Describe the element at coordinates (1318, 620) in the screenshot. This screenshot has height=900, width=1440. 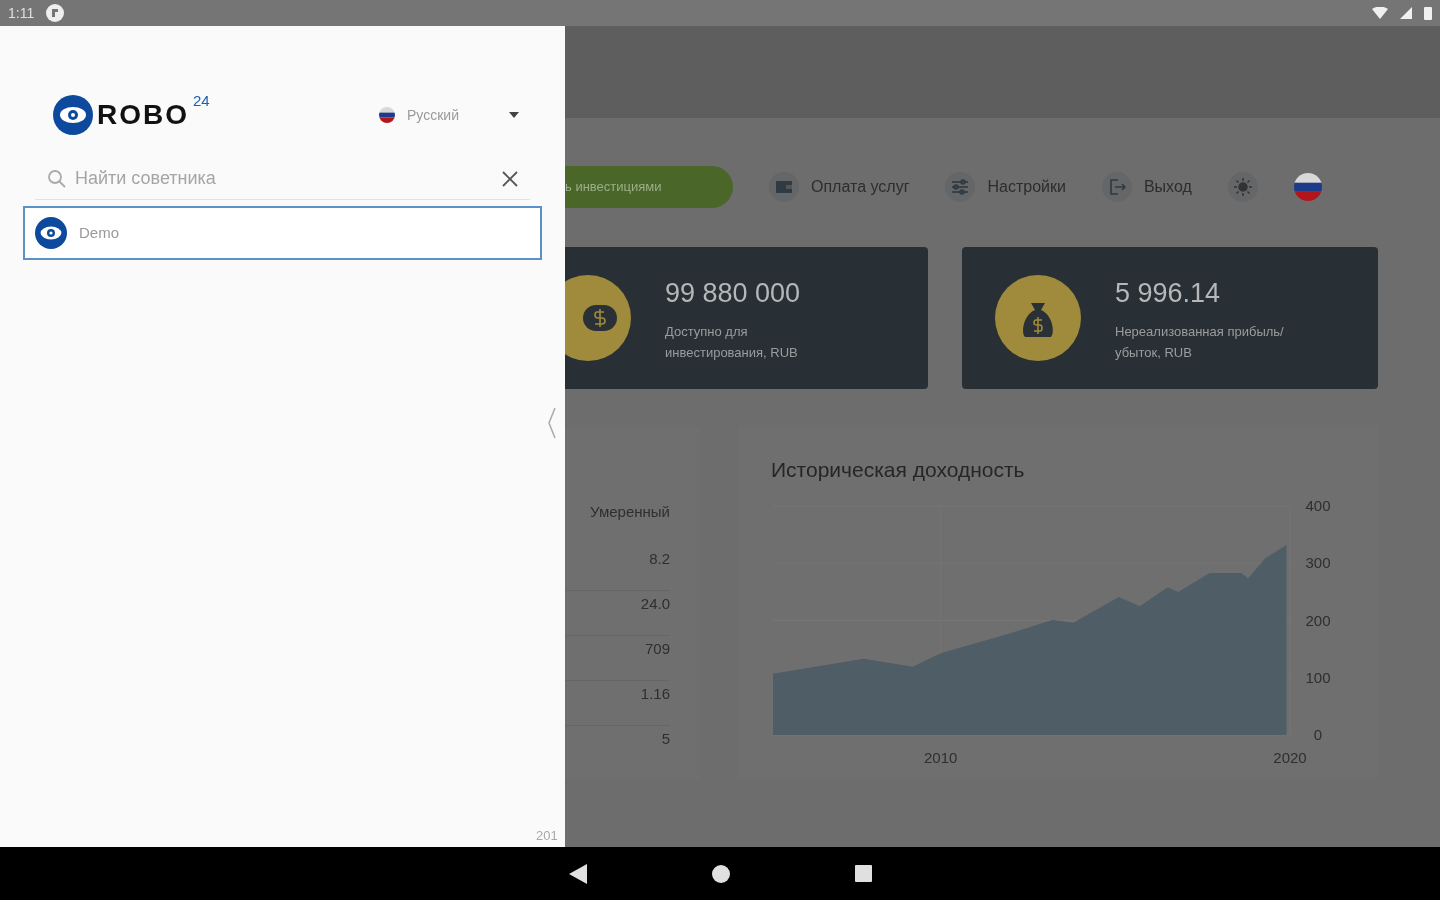
I see `axis-tick-label: 200` at that location.